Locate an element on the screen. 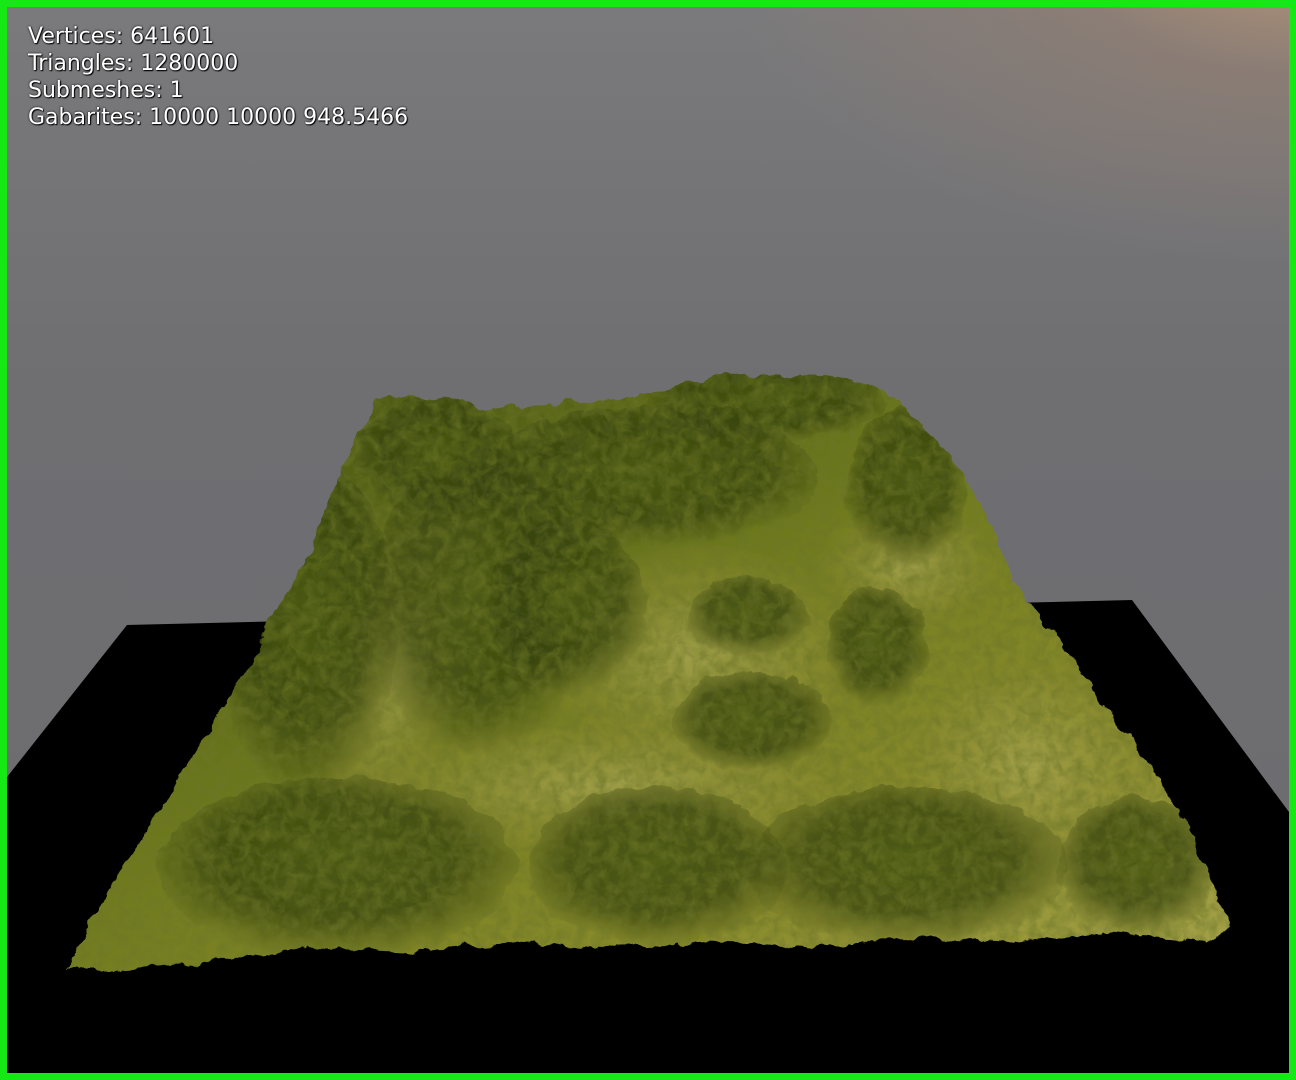 This screenshot has width=1296, height=1080. stat-triangles-value: 1280000 is located at coordinates (189, 63).